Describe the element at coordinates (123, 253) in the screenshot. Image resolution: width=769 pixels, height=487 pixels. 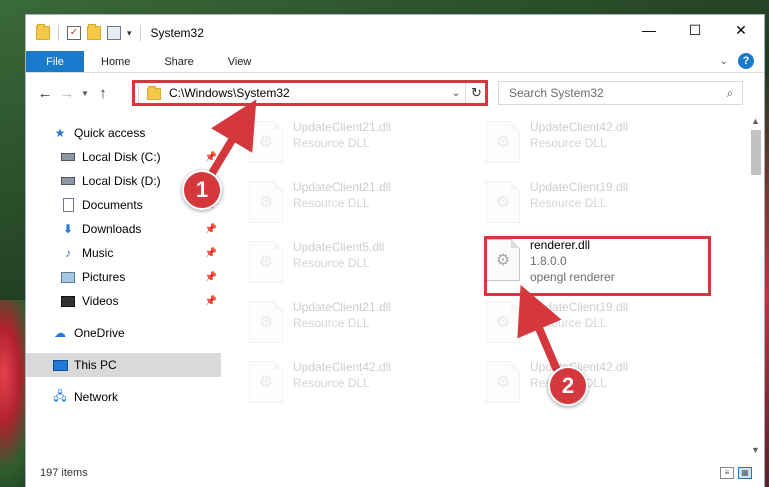
I see `sidebar-item-music: ♪ Music 📌` at that location.